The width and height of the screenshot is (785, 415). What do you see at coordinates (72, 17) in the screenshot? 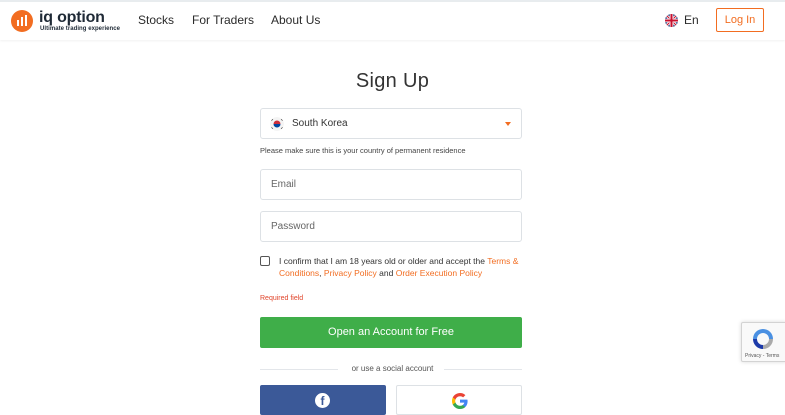
I see `logo-name: iq option` at bounding box center [72, 17].